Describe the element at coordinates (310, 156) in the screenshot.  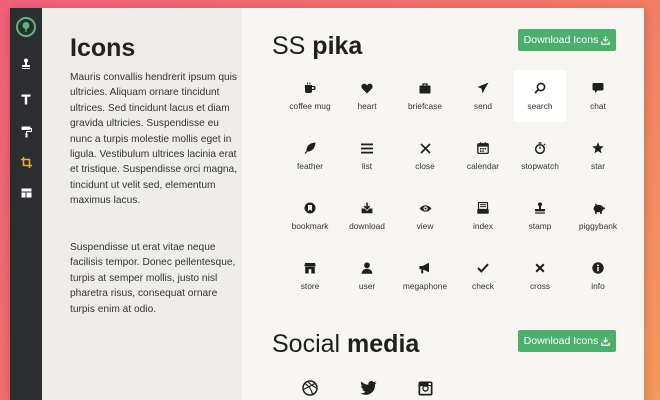
I see `icon-tile-feather: feather` at that location.